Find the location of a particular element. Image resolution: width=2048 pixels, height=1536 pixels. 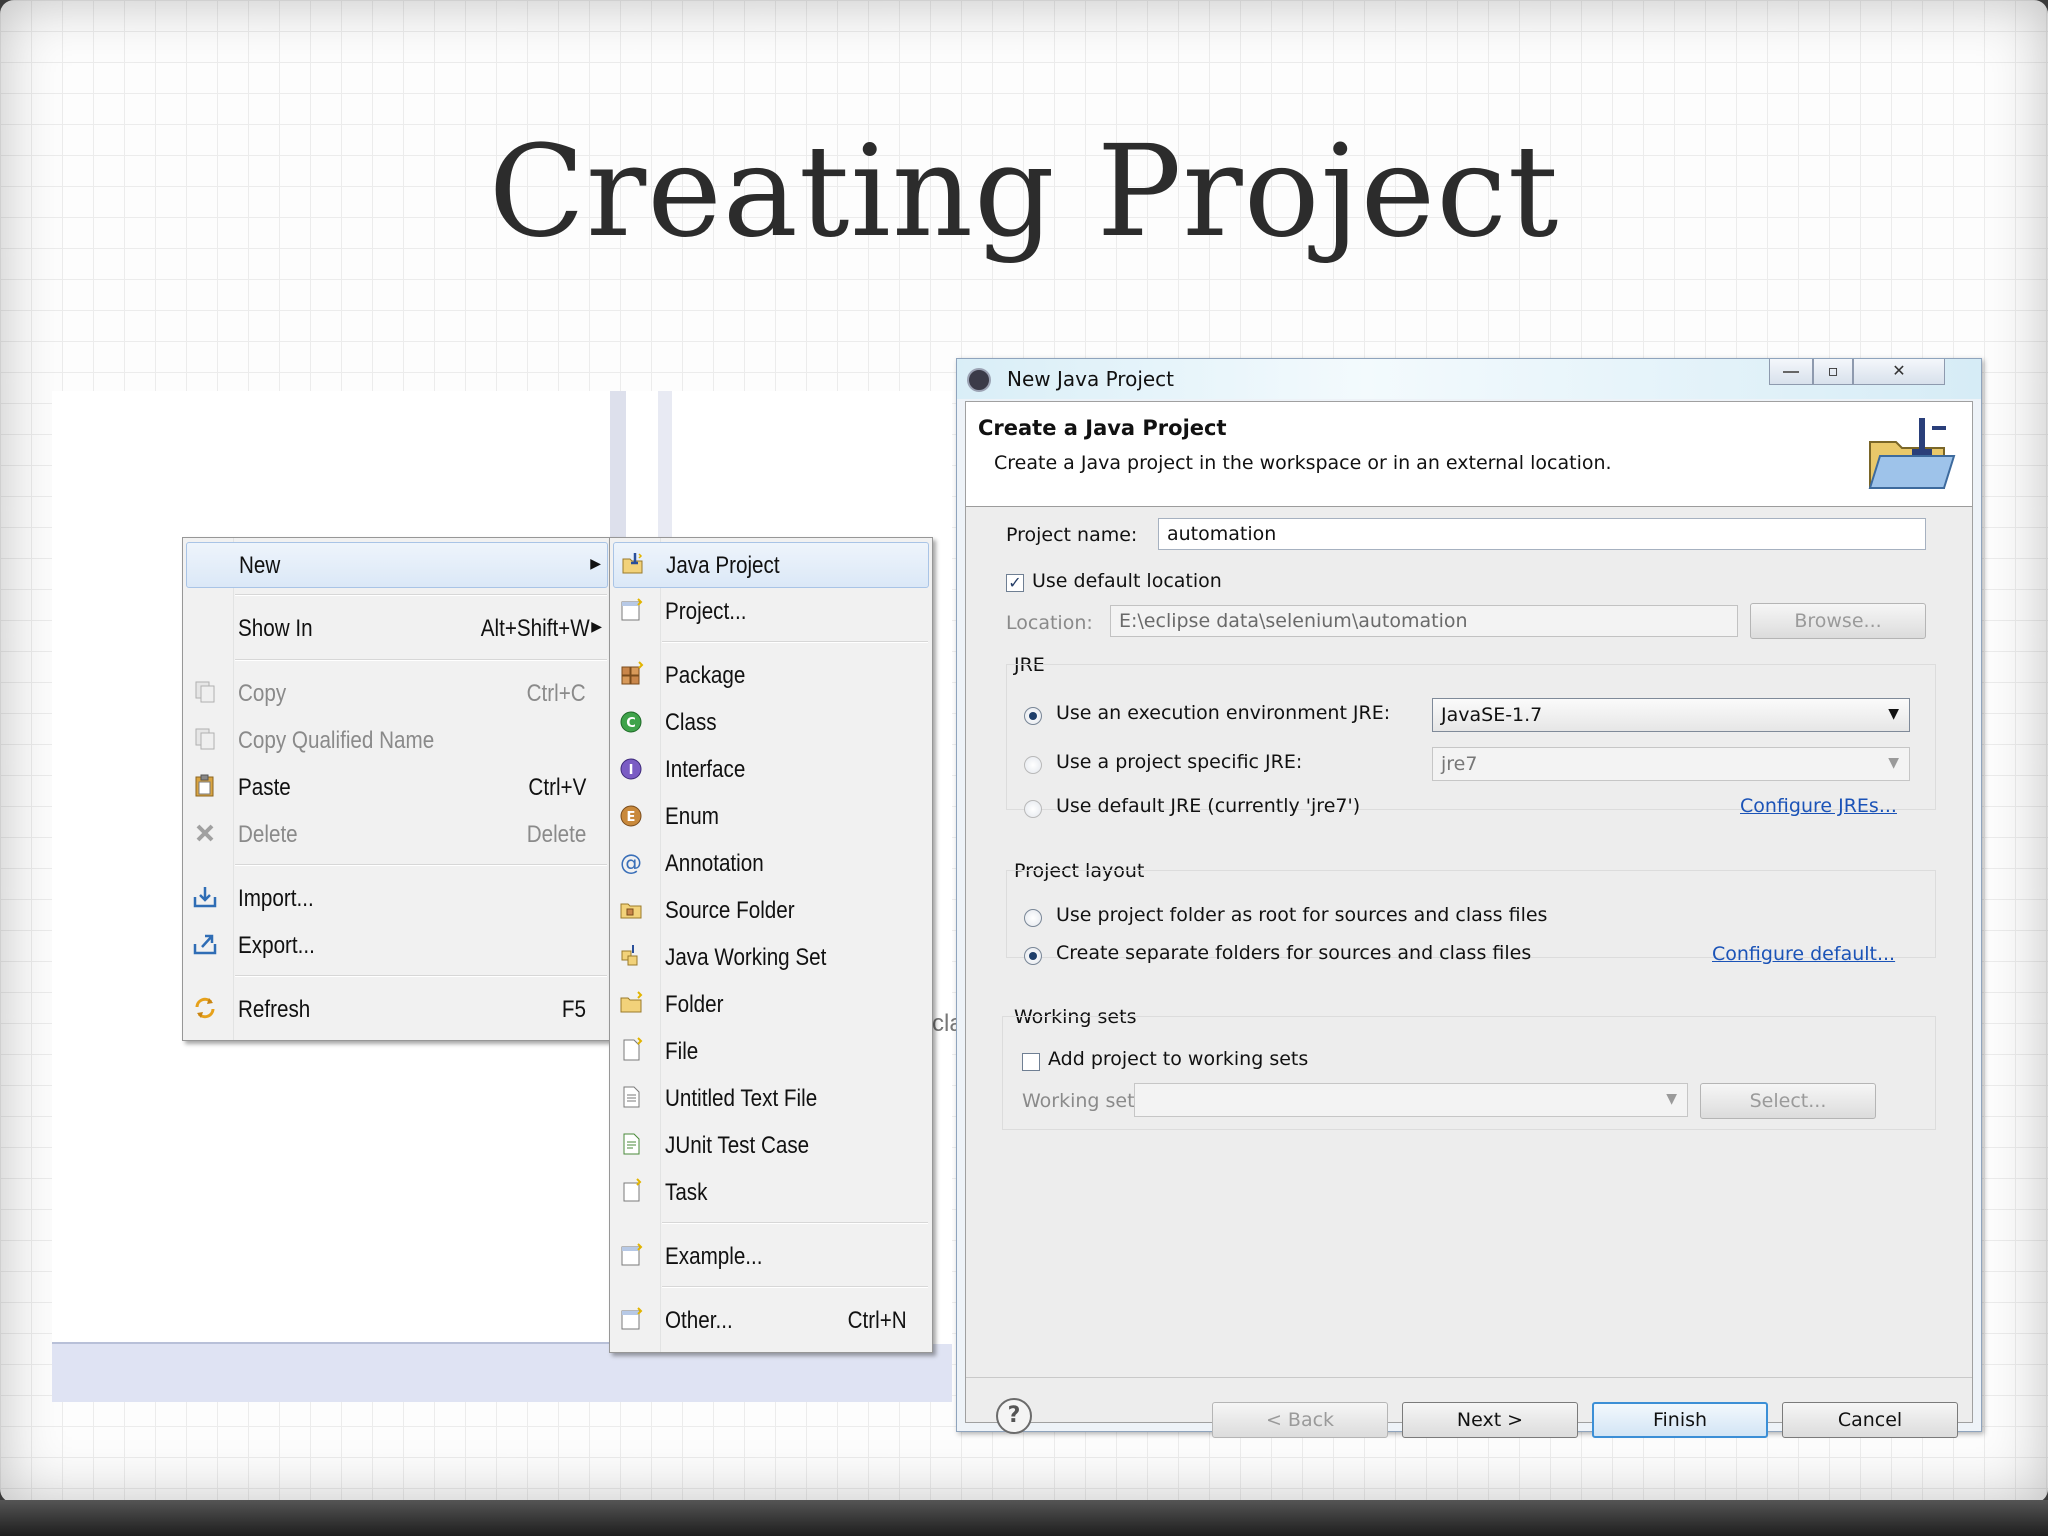

java-project-icon is located at coordinates (632, 563).